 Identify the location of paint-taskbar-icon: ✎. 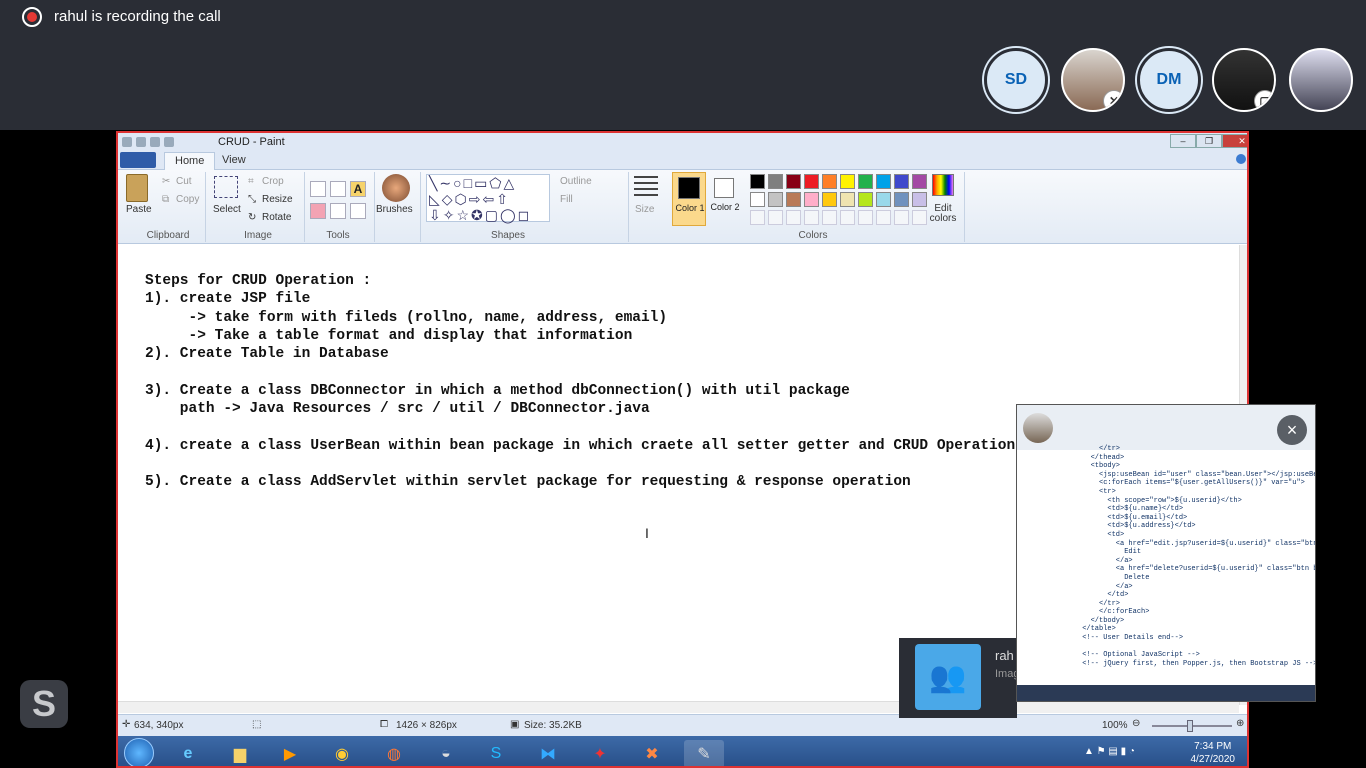
(704, 753).